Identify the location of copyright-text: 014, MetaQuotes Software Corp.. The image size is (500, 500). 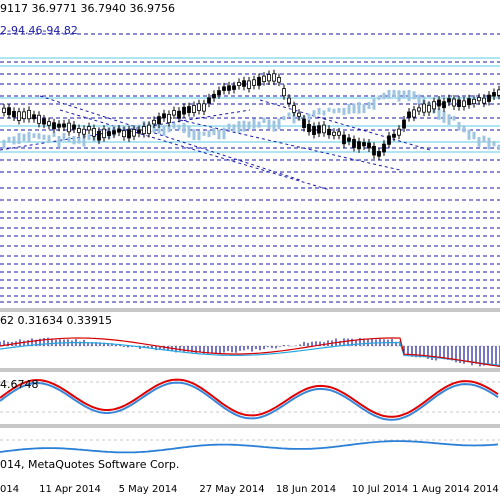
(90, 464).